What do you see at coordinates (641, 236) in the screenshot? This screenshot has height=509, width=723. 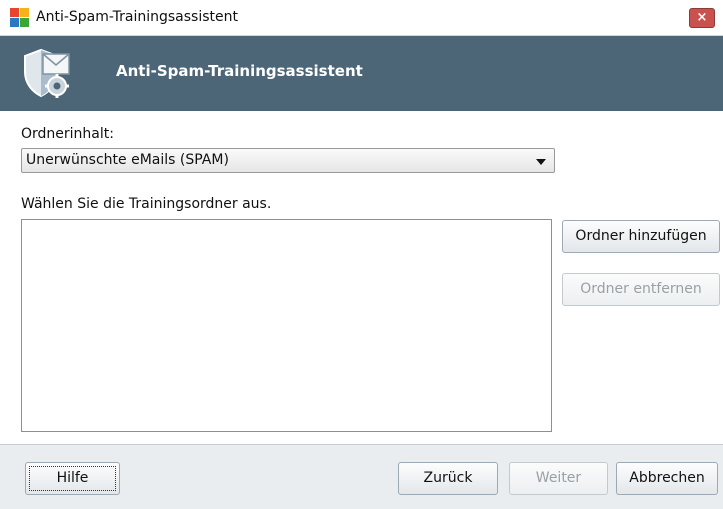 I see `add-folder-button: Ordner hinzufügen` at bounding box center [641, 236].